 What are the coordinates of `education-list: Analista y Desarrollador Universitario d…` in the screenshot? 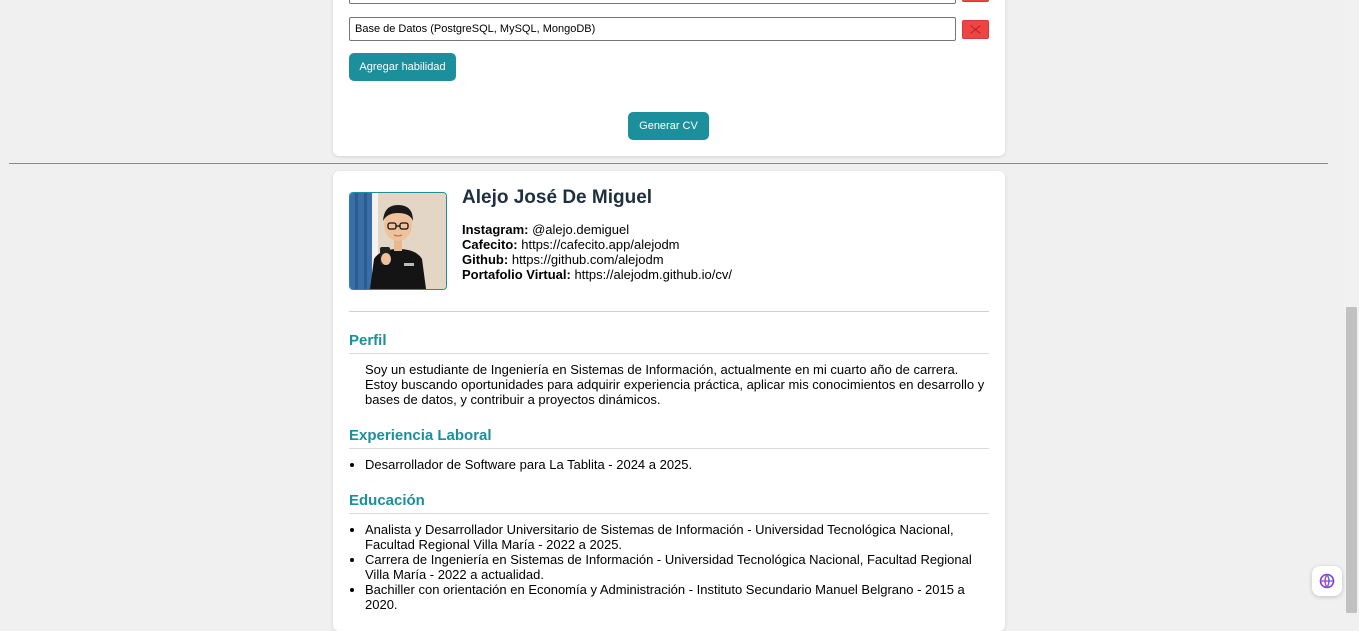 It's located at (677, 567).